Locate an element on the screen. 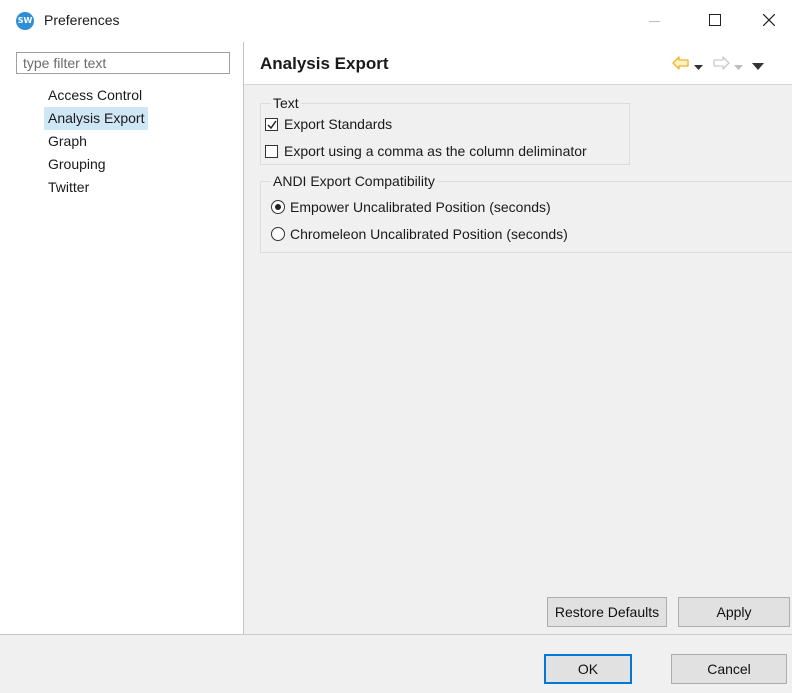  page-header: Analysis Export is located at coordinates (518, 63).